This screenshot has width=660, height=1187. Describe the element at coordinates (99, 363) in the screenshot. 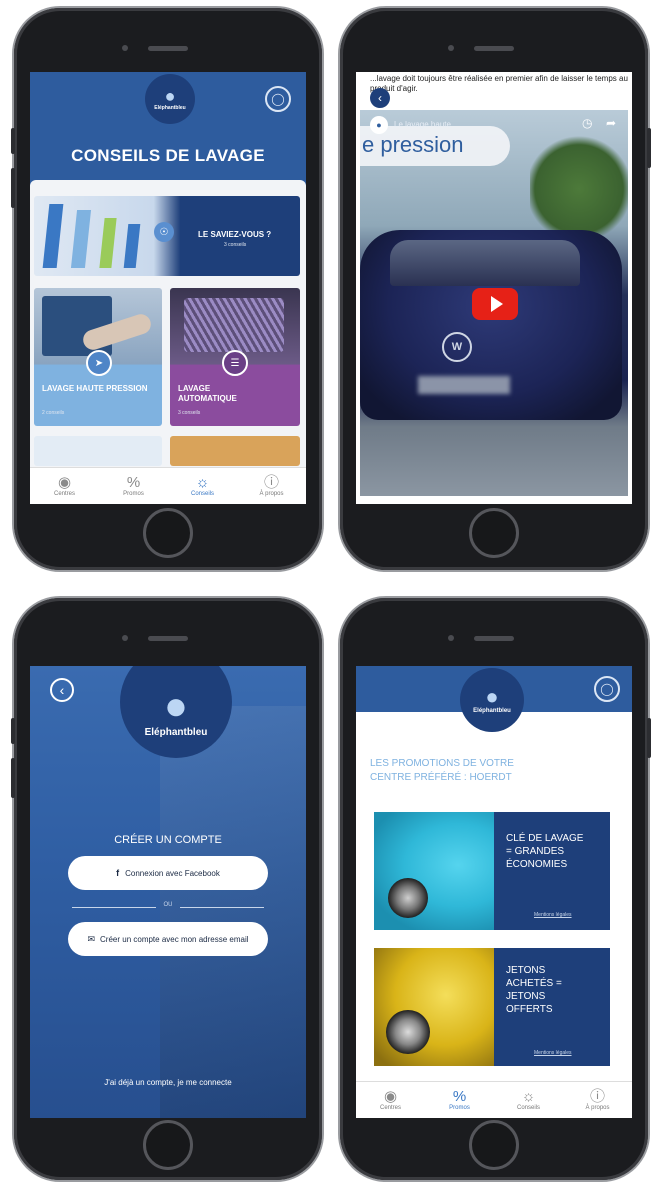

I see `card-badge-icon: ➤` at that location.